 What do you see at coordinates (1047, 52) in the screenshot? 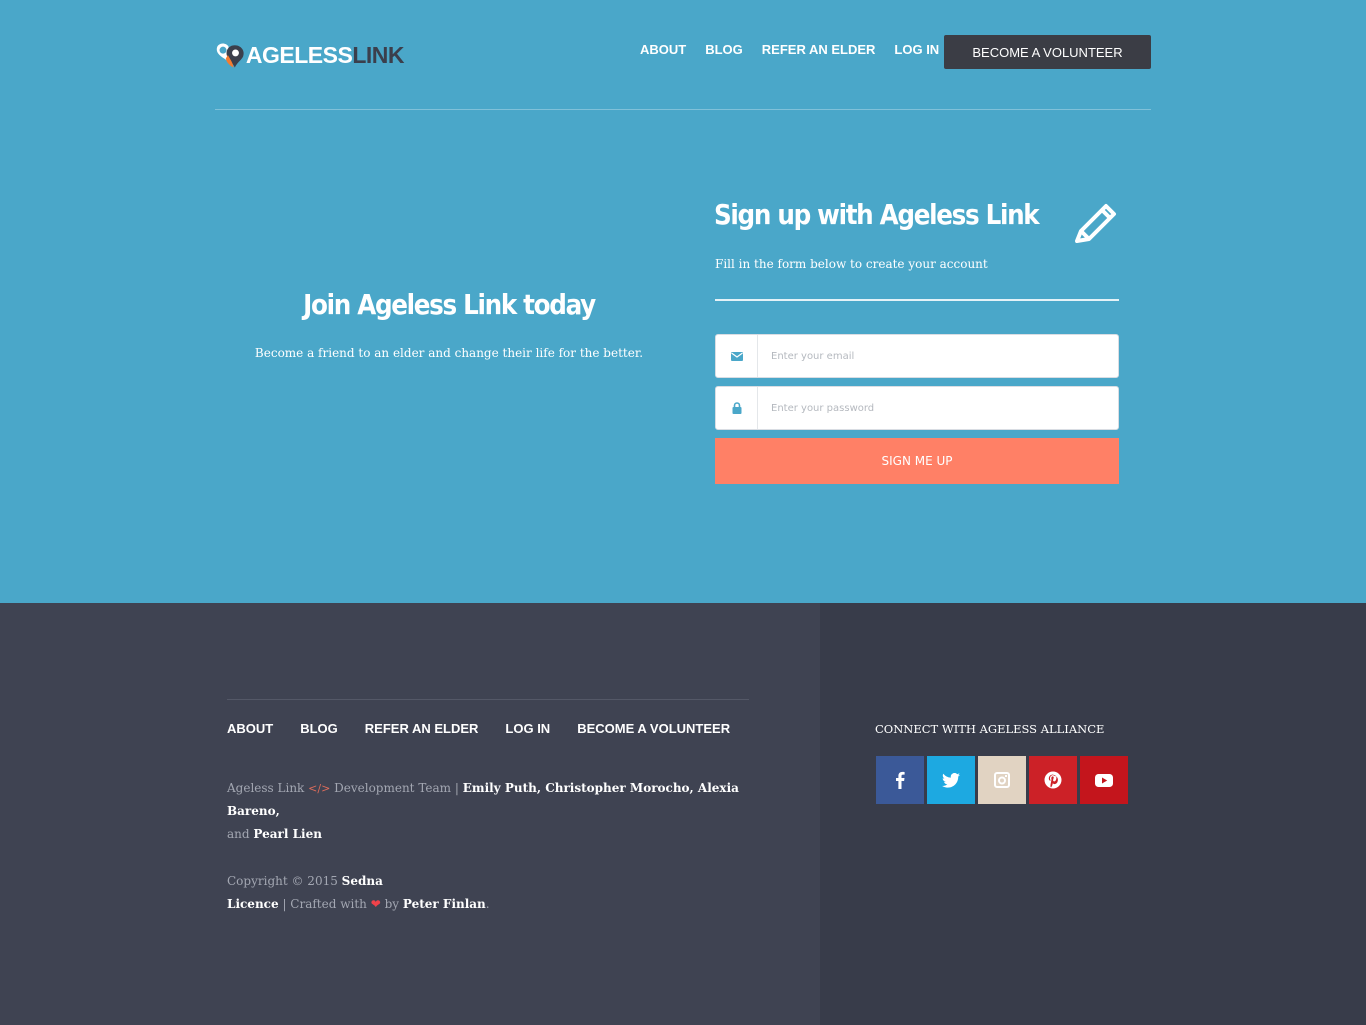
I see `become-volunteer-button: BECOME A VOLUNTEER` at bounding box center [1047, 52].